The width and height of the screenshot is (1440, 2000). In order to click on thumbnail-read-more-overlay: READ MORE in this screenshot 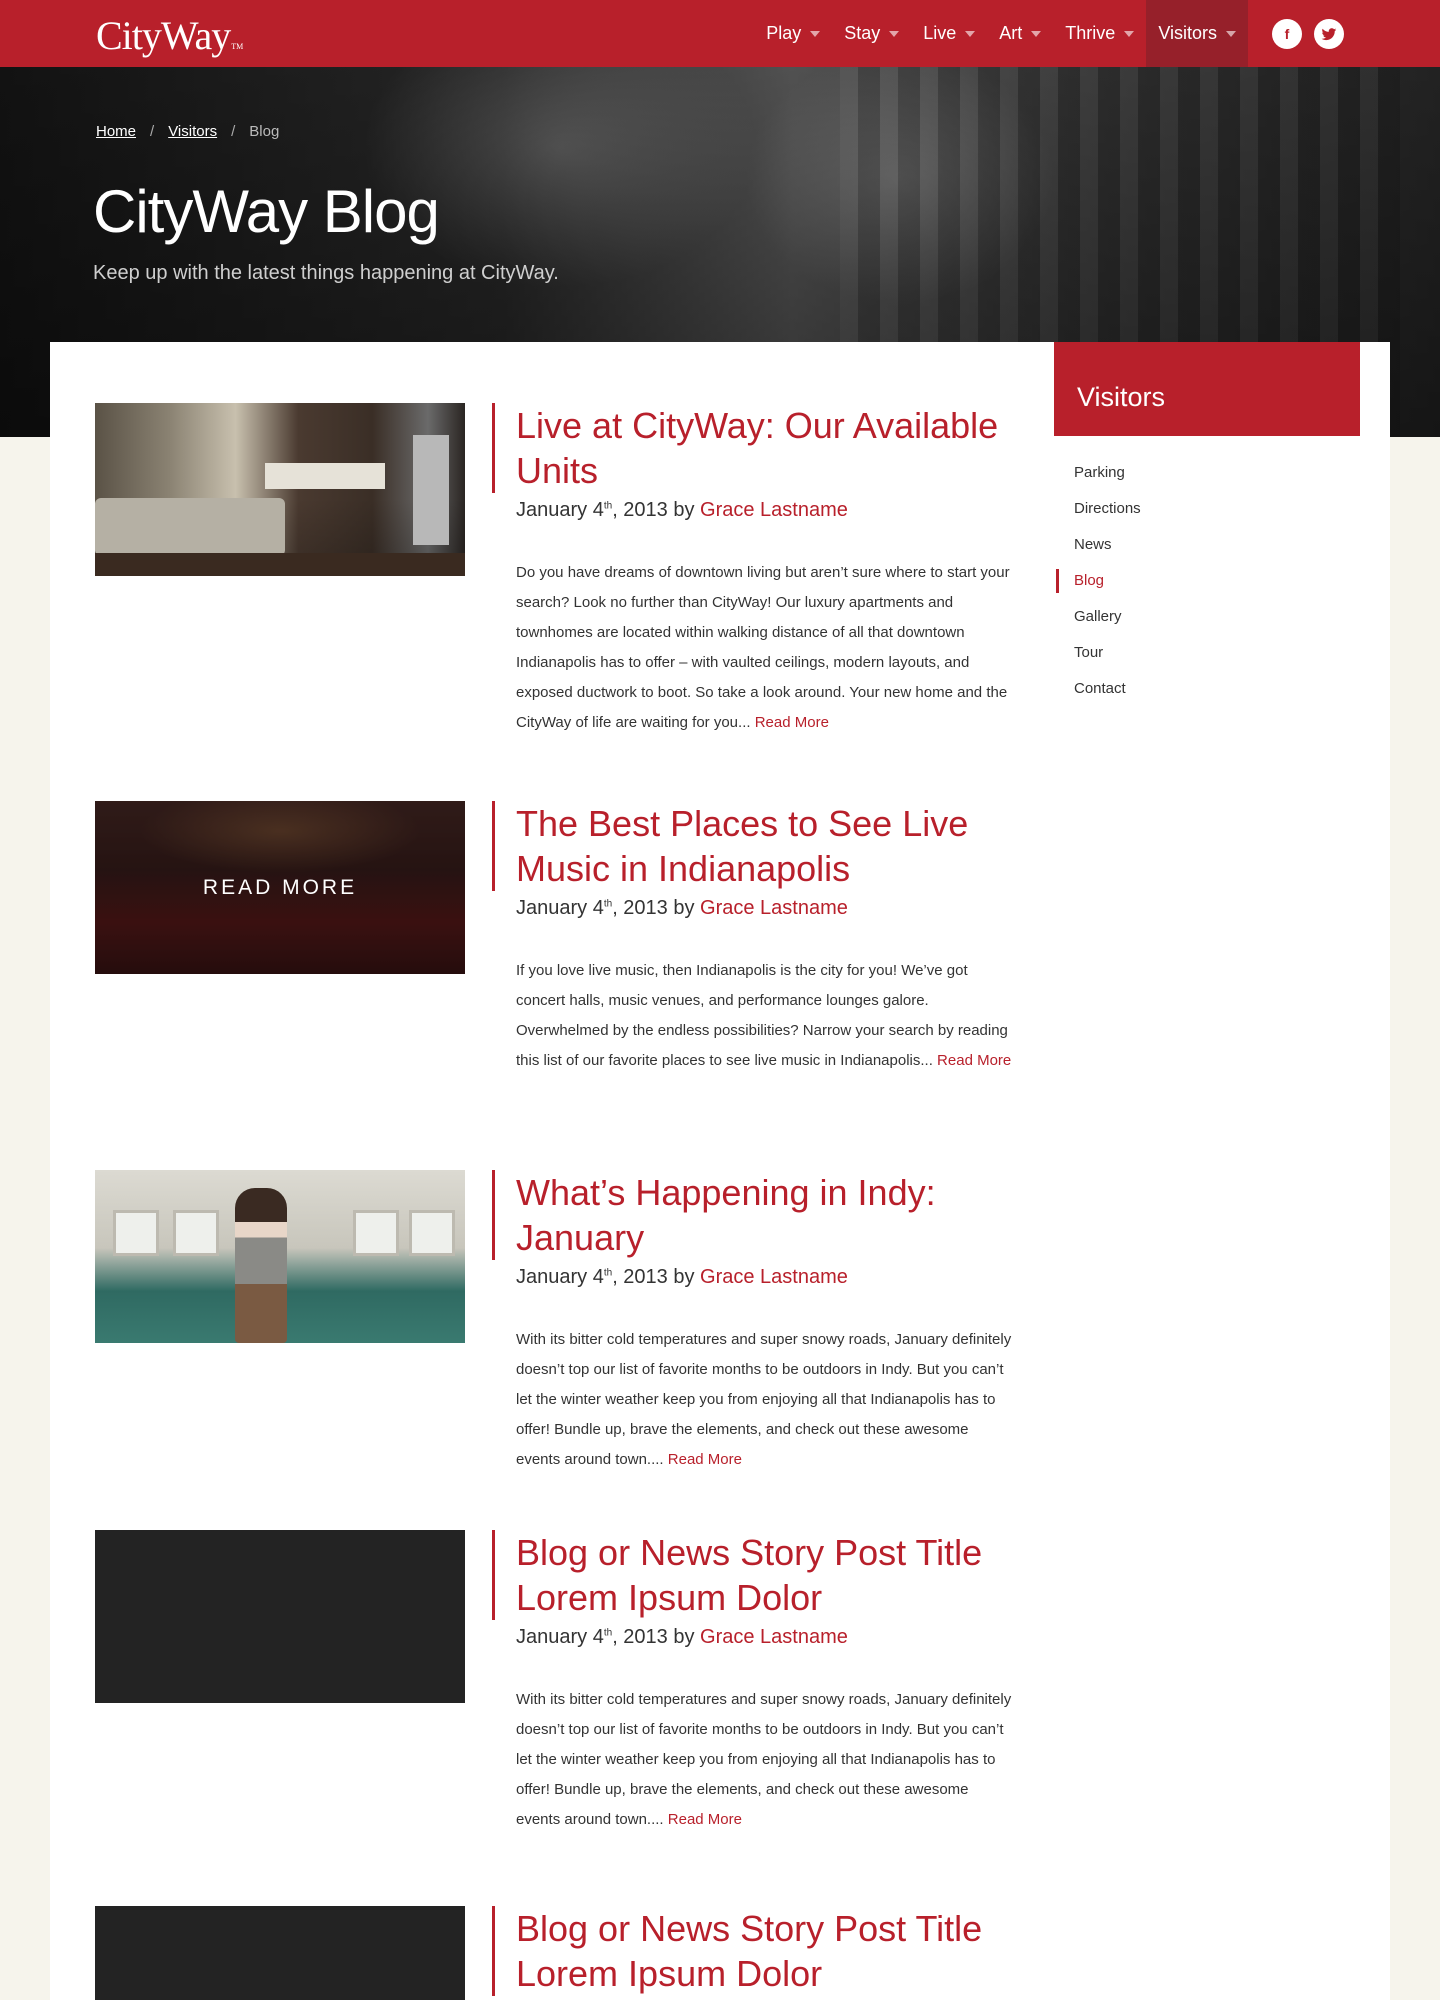, I will do `click(280, 887)`.